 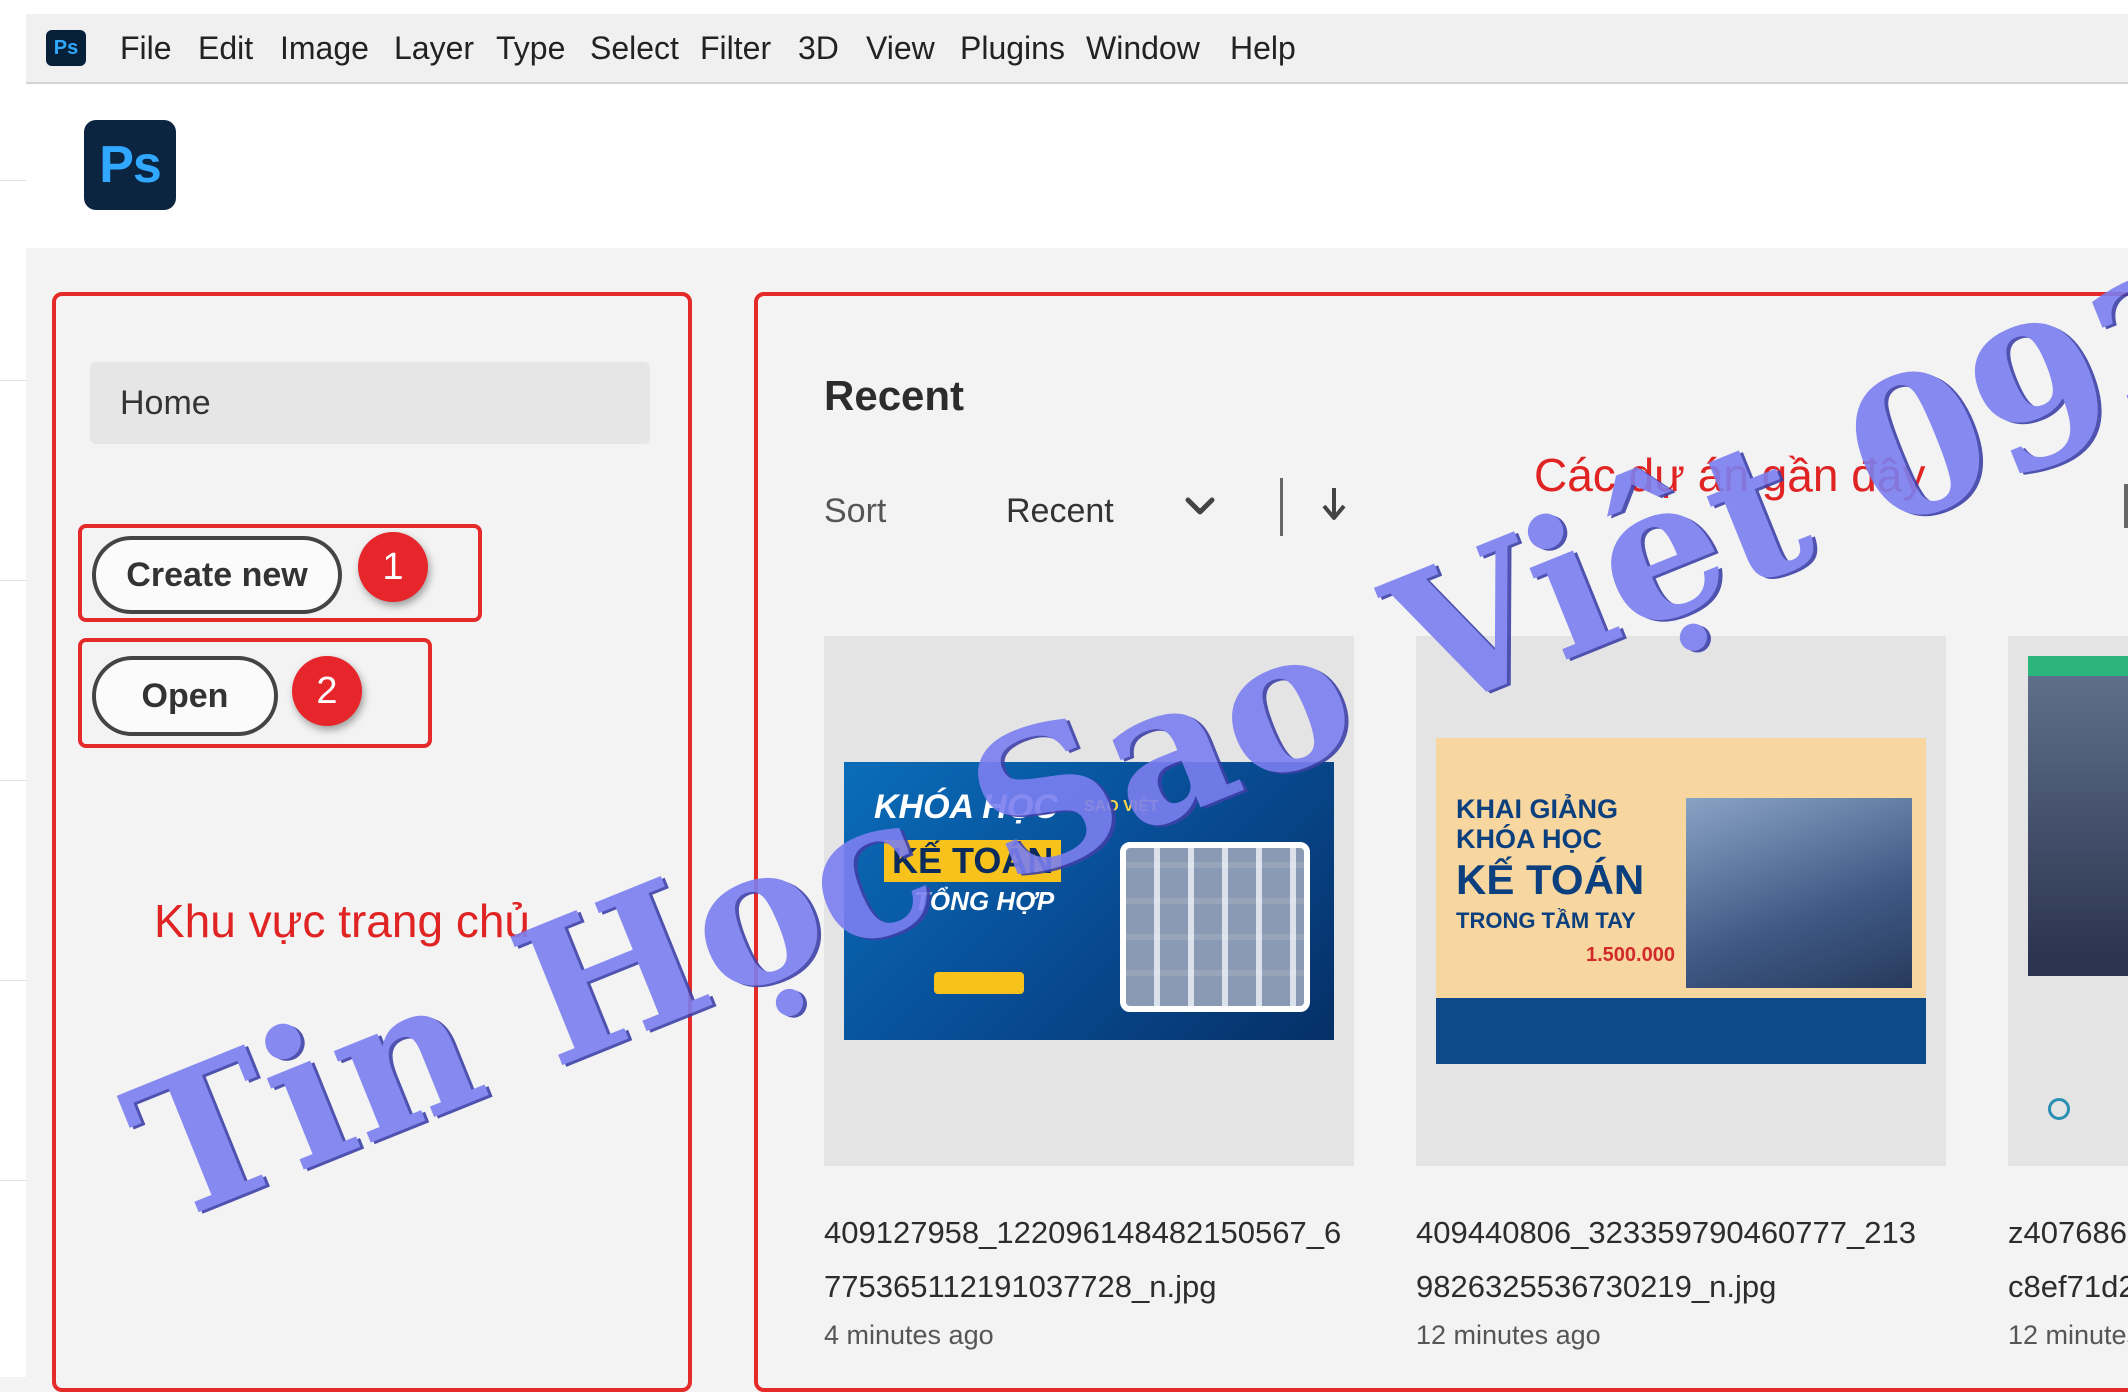 I want to click on menu-type: Type, so click(x=530, y=48).